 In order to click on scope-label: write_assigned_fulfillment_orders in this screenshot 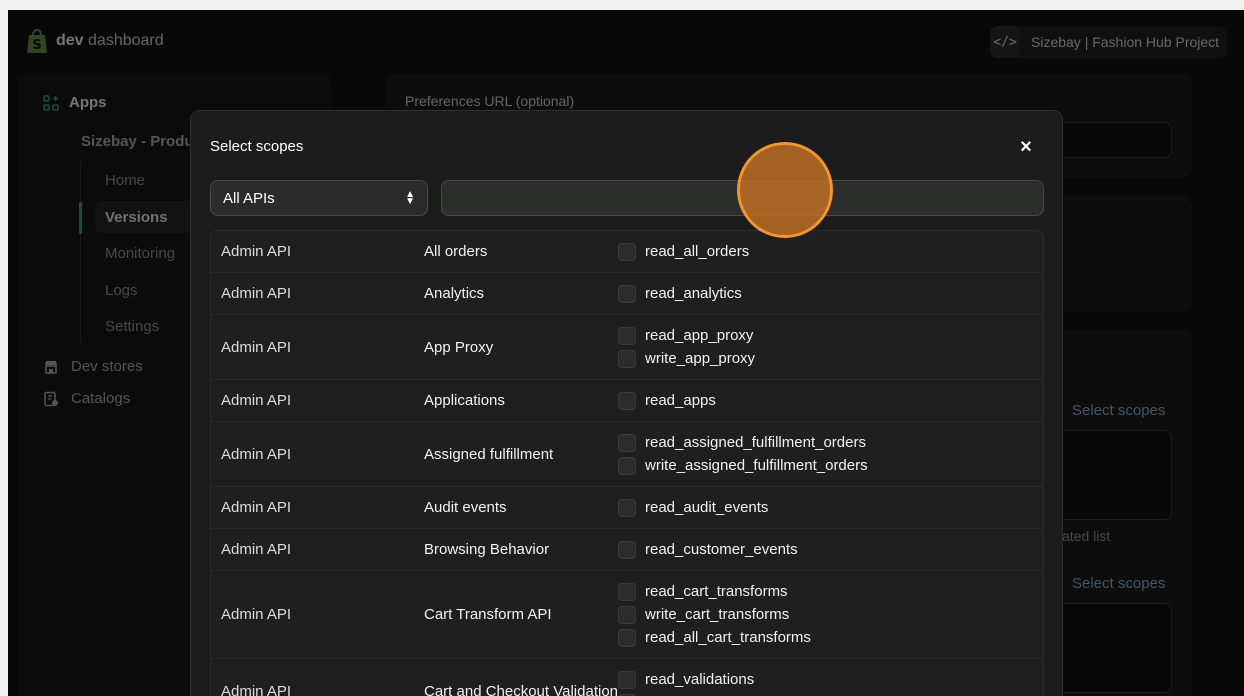, I will do `click(756, 465)`.